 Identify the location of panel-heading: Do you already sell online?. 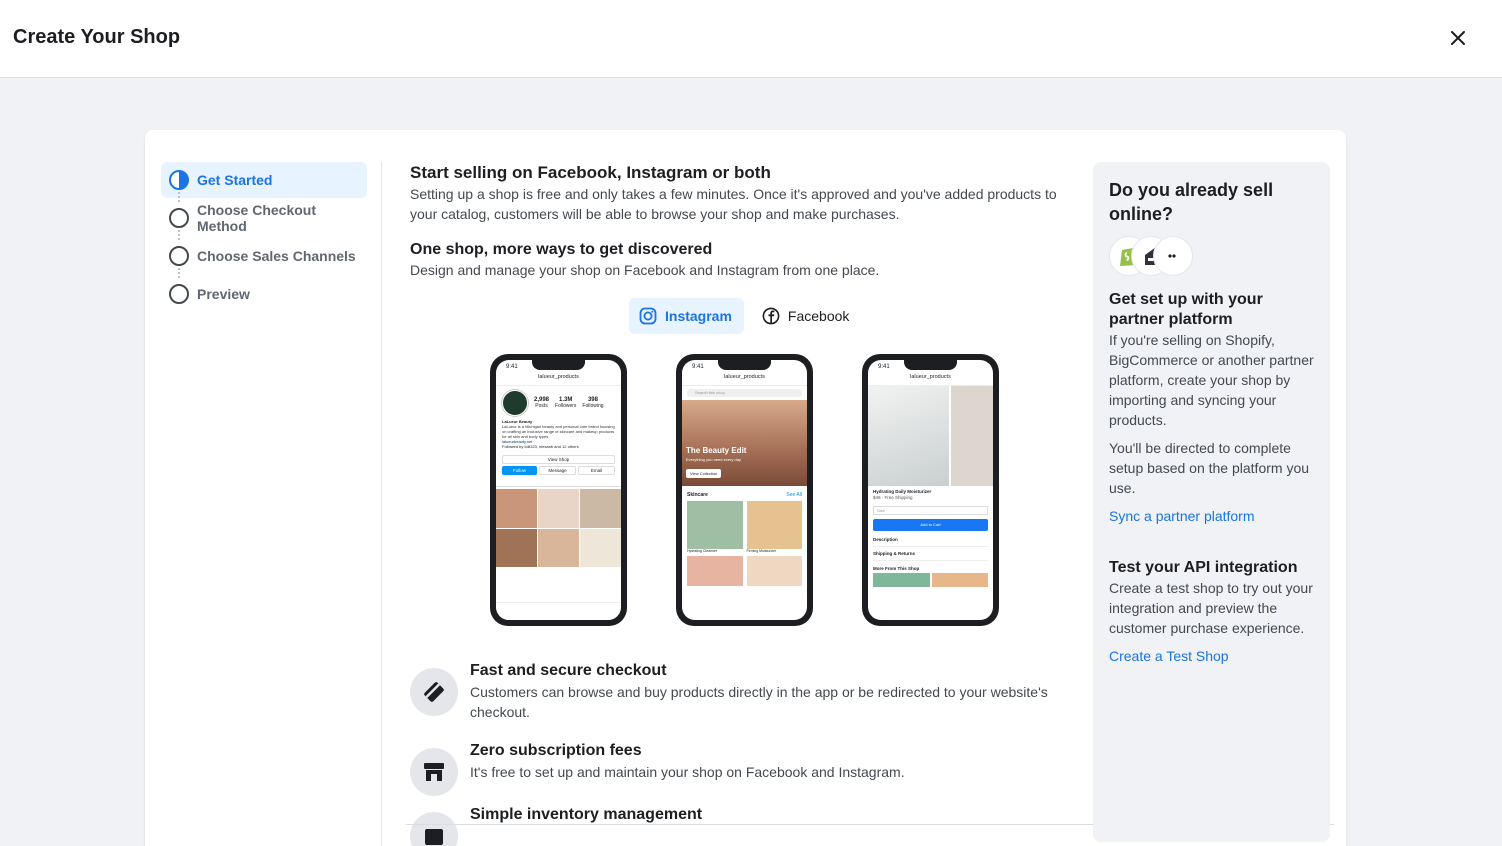
(1191, 202).